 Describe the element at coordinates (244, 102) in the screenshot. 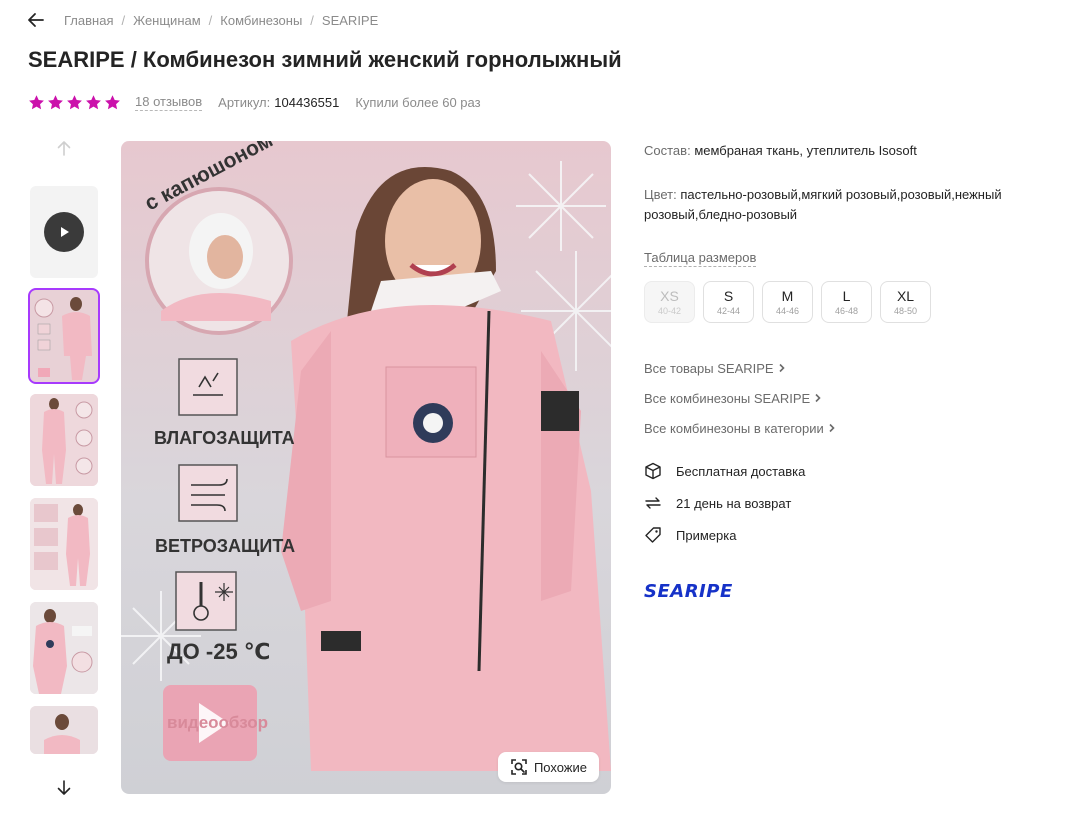

I see `article-label: Артикул:` at that location.